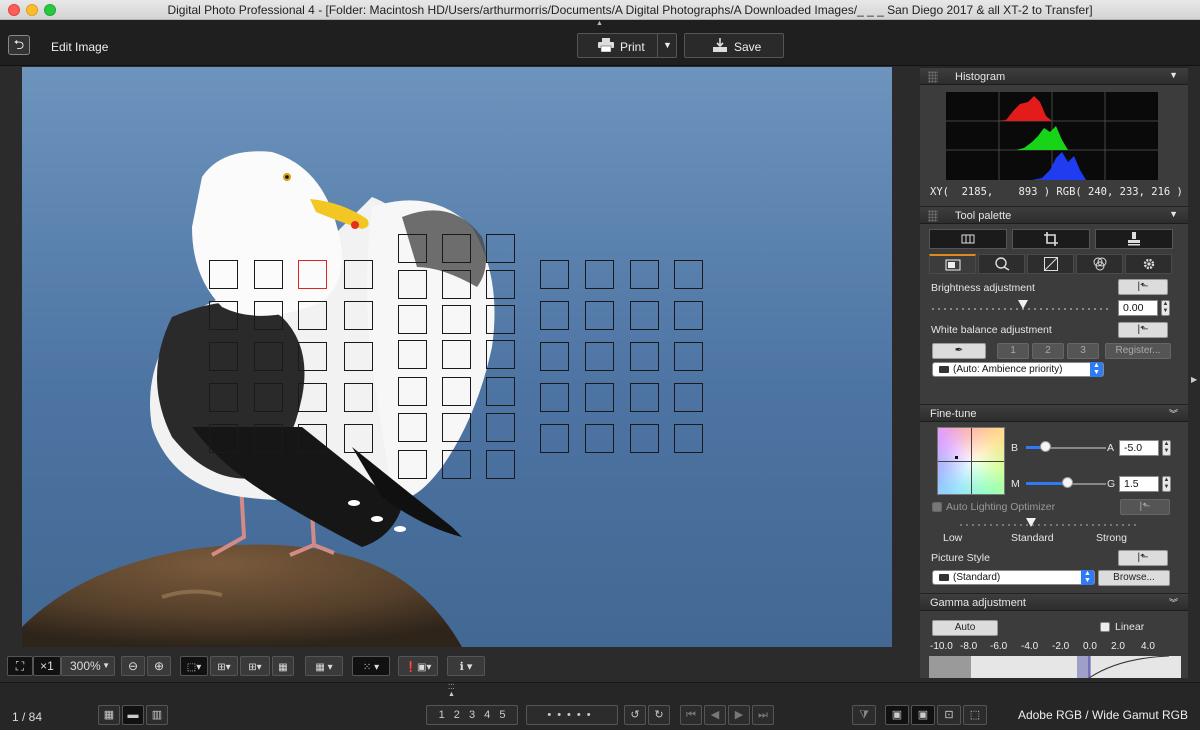  Describe the element at coordinates (1105, 627) in the screenshot. I see `linear-checkbox` at that location.